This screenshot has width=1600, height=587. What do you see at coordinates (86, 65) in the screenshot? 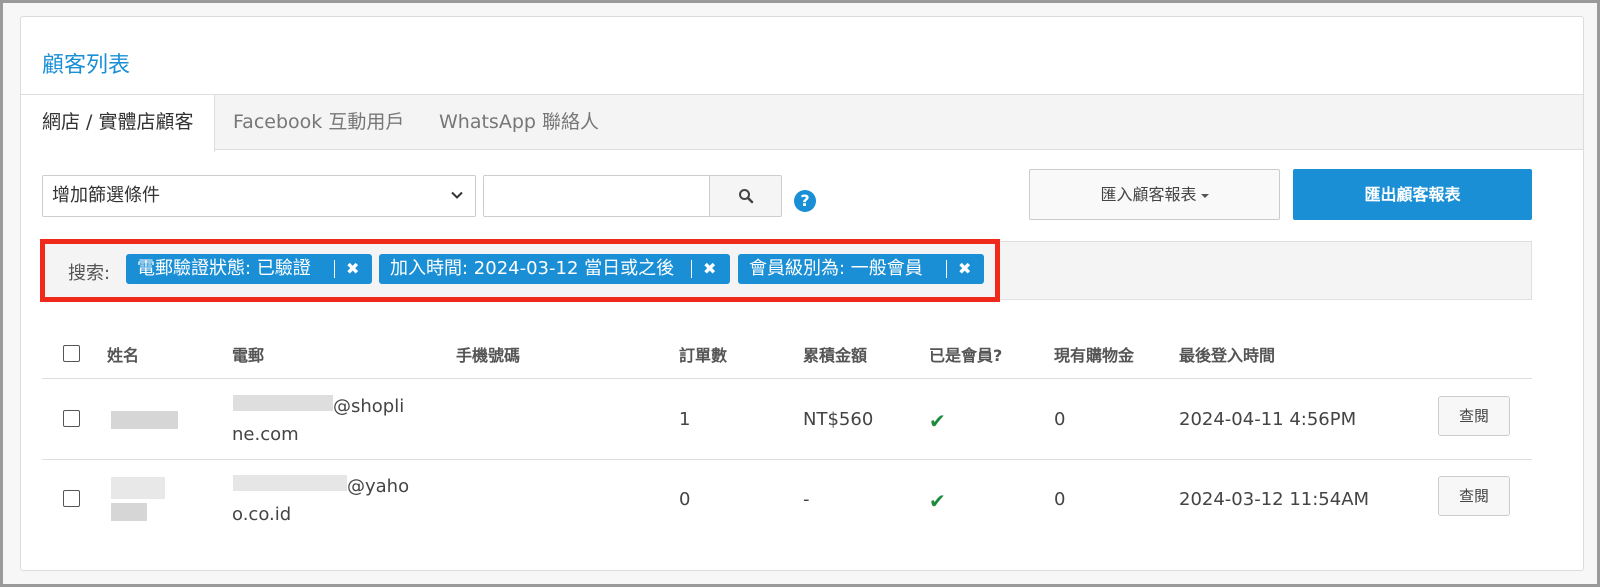
I see `page-title: 顧客列表` at bounding box center [86, 65].